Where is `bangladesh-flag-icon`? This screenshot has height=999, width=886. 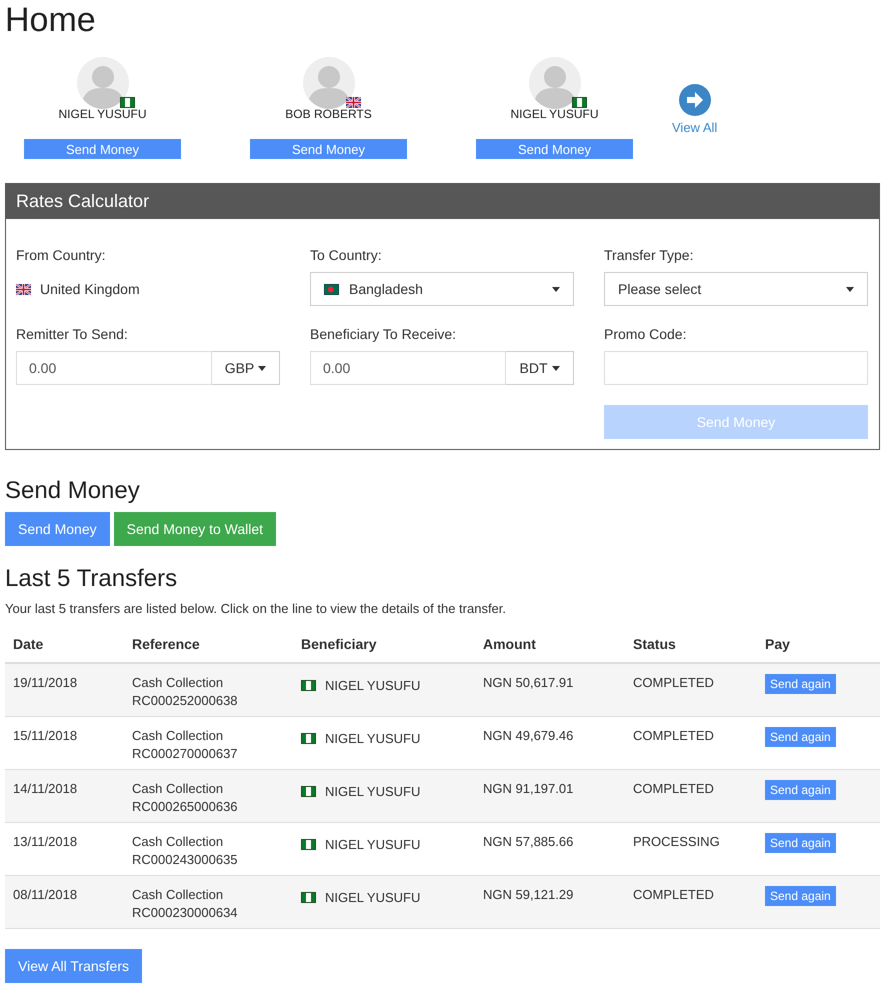
bangladesh-flag-icon is located at coordinates (331, 289).